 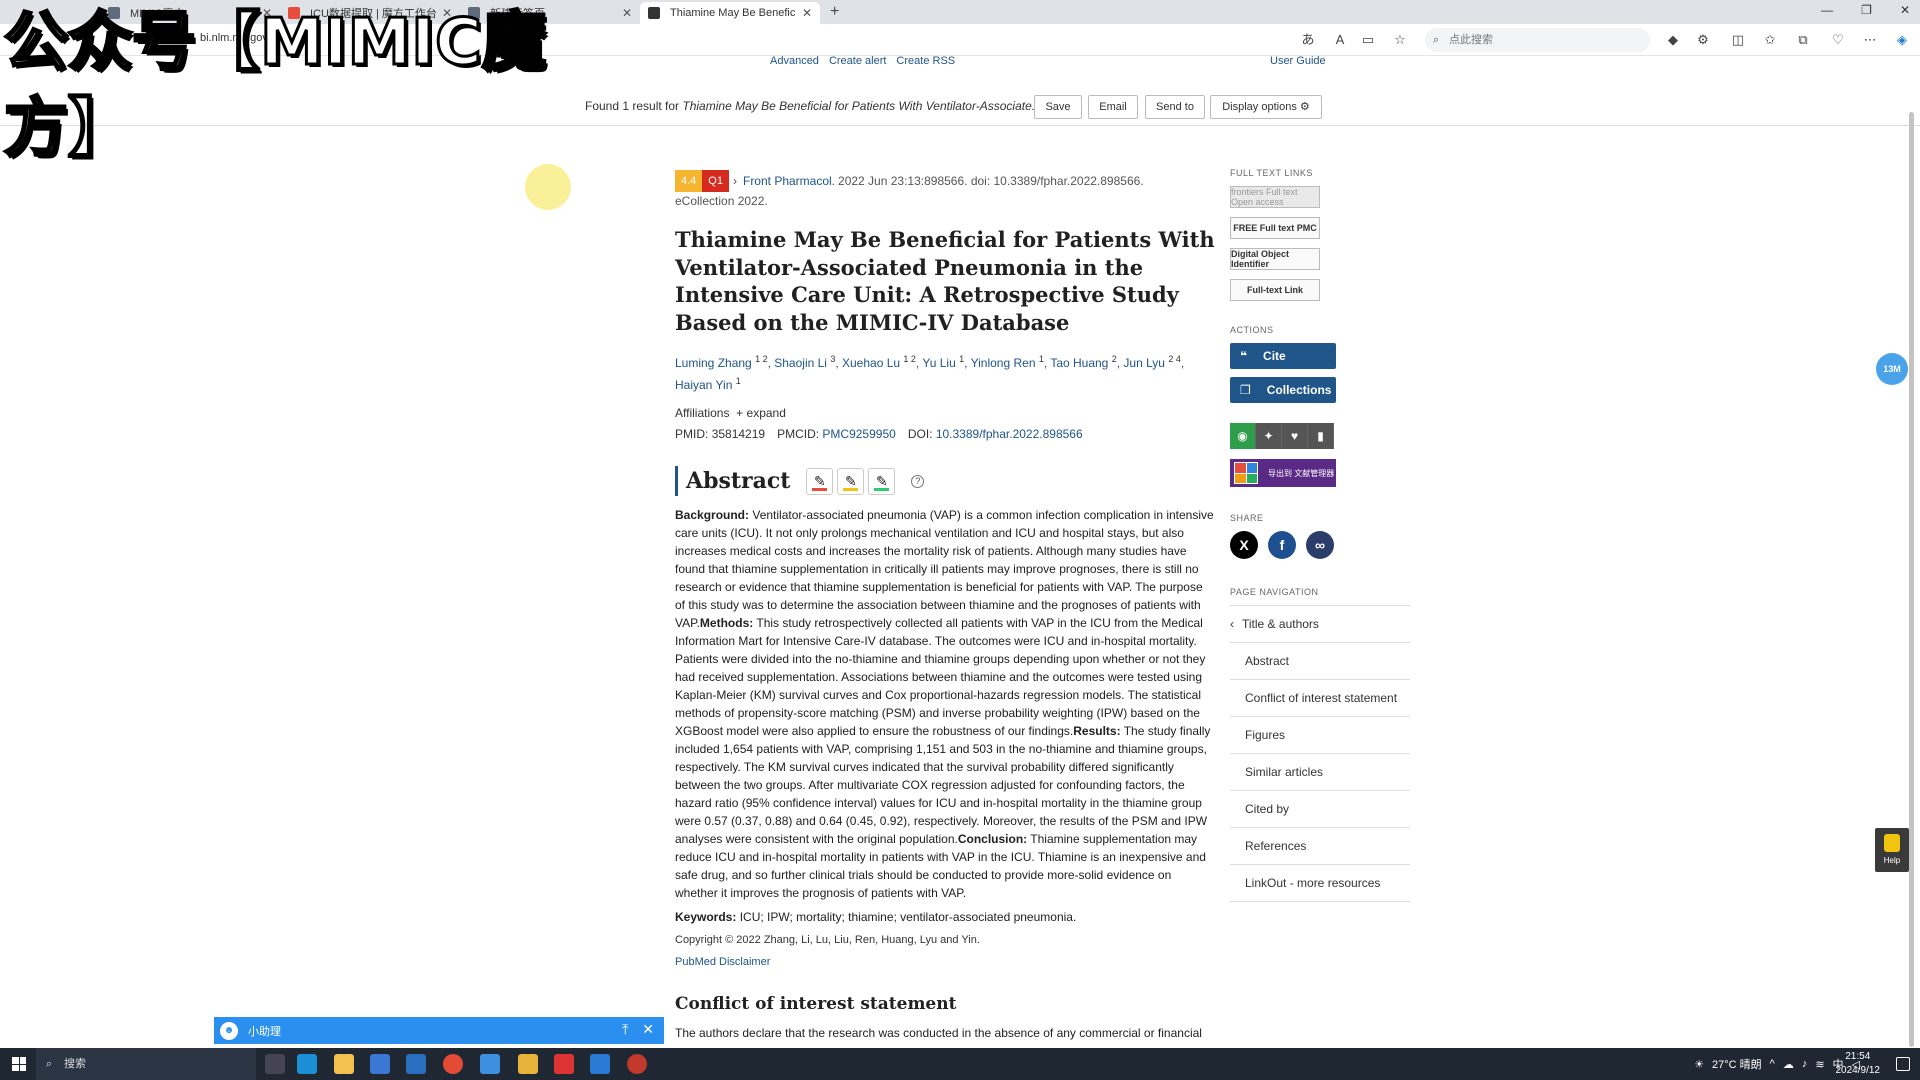 I want to click on favorite-star-icon: ☆, so click(x=1400, y=40).